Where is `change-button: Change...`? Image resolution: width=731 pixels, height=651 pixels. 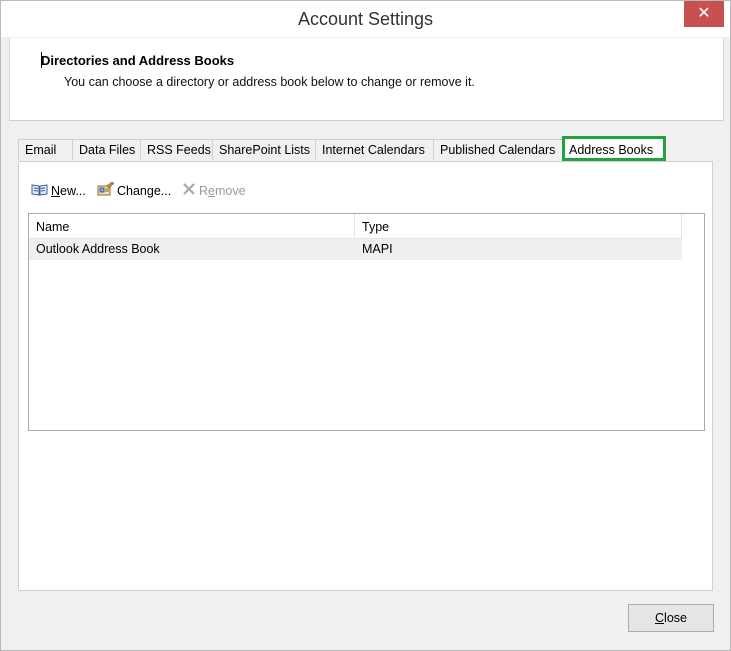 change-button: Change... is located at coordinates (134, 191).